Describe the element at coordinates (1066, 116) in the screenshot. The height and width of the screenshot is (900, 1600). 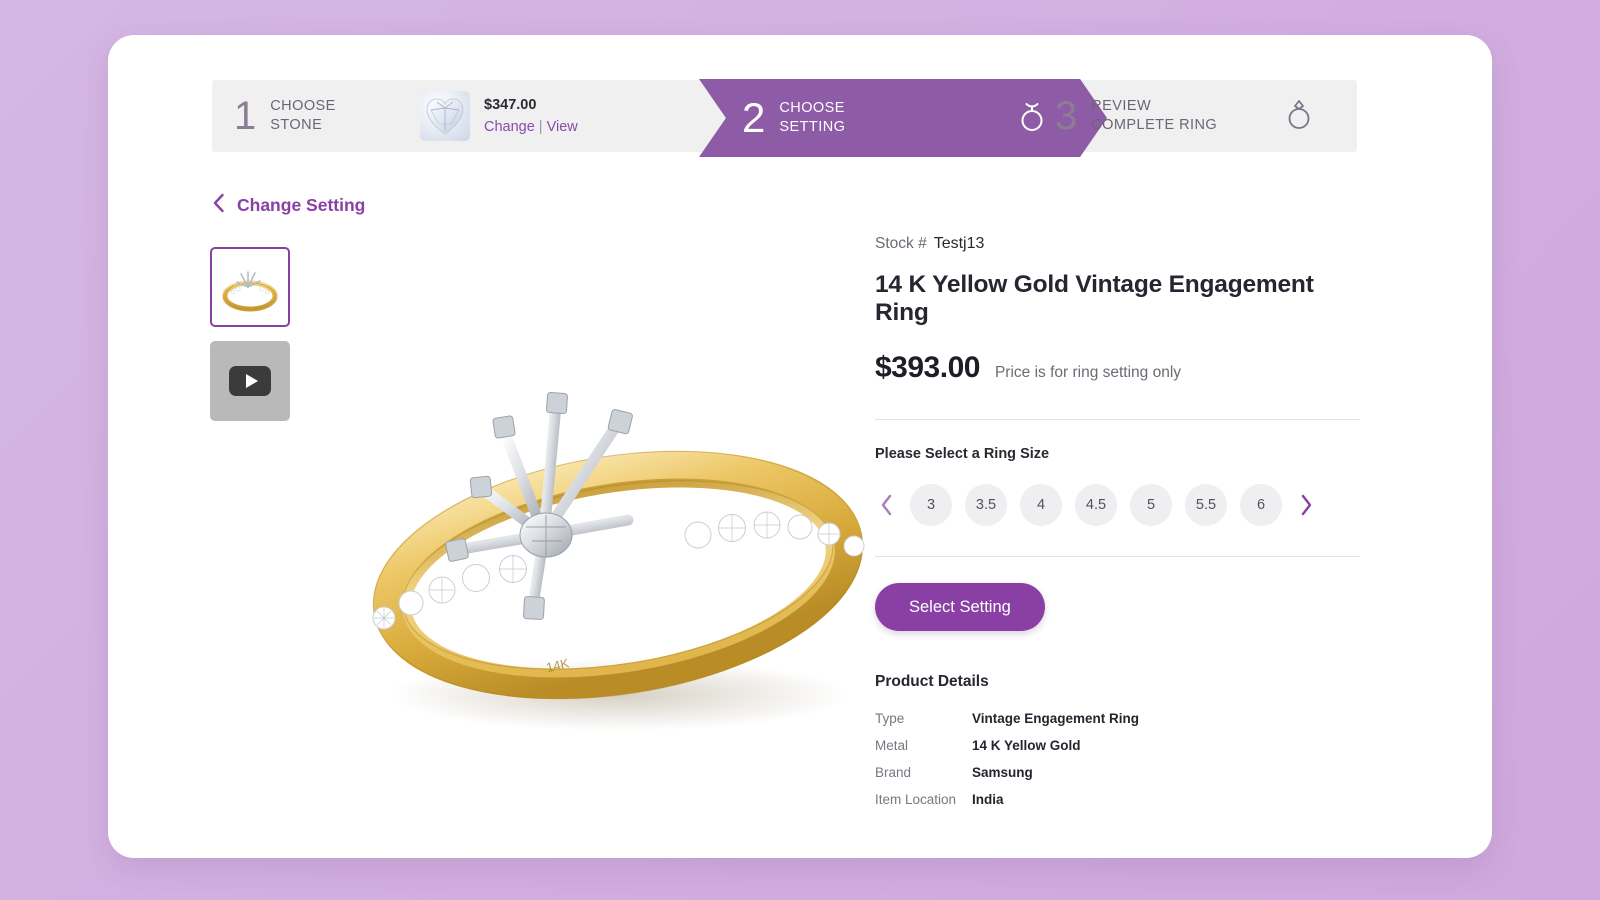
I see `step-3-number: 3` at that location.